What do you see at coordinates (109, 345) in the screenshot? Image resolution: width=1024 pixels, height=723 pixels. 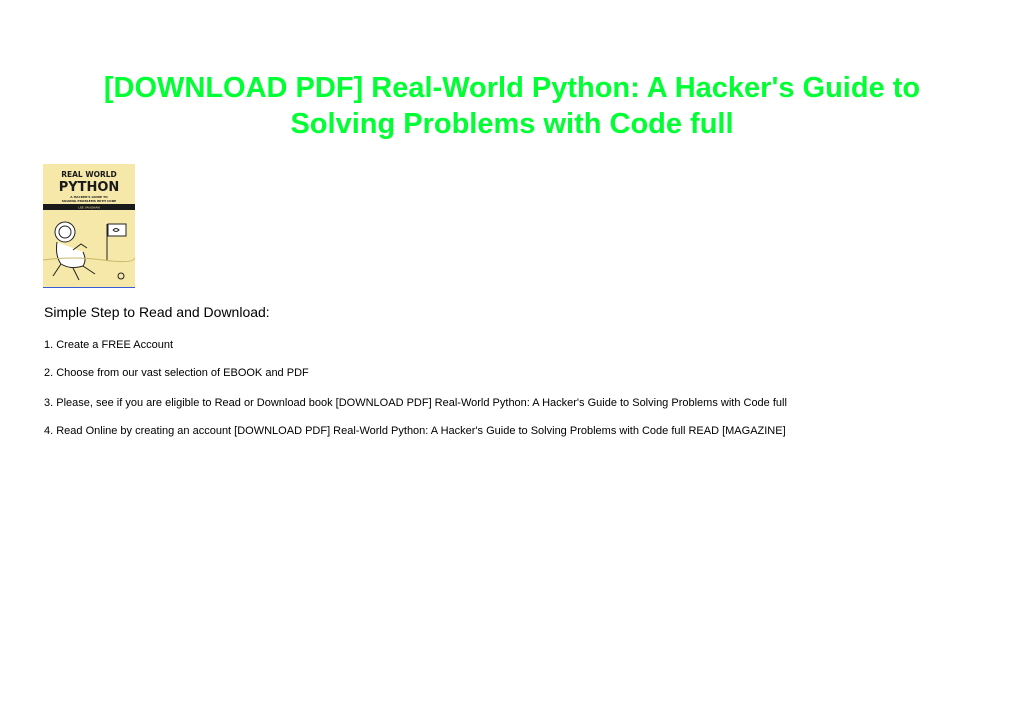 I see `step-1: 1. Create a FREE Account` at bounding box center [109, 345].